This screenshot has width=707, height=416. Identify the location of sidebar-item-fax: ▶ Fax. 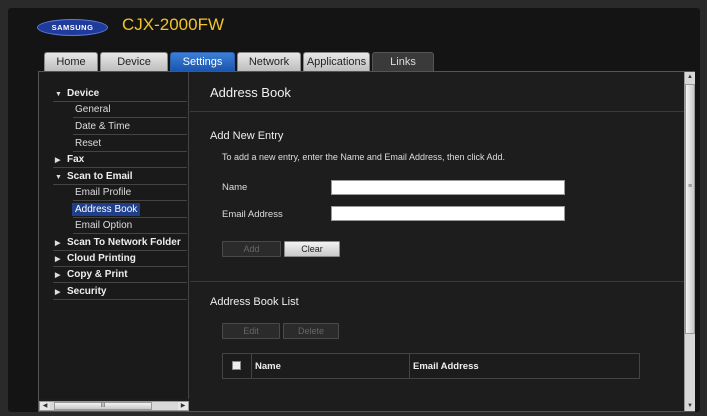
(69, 159).